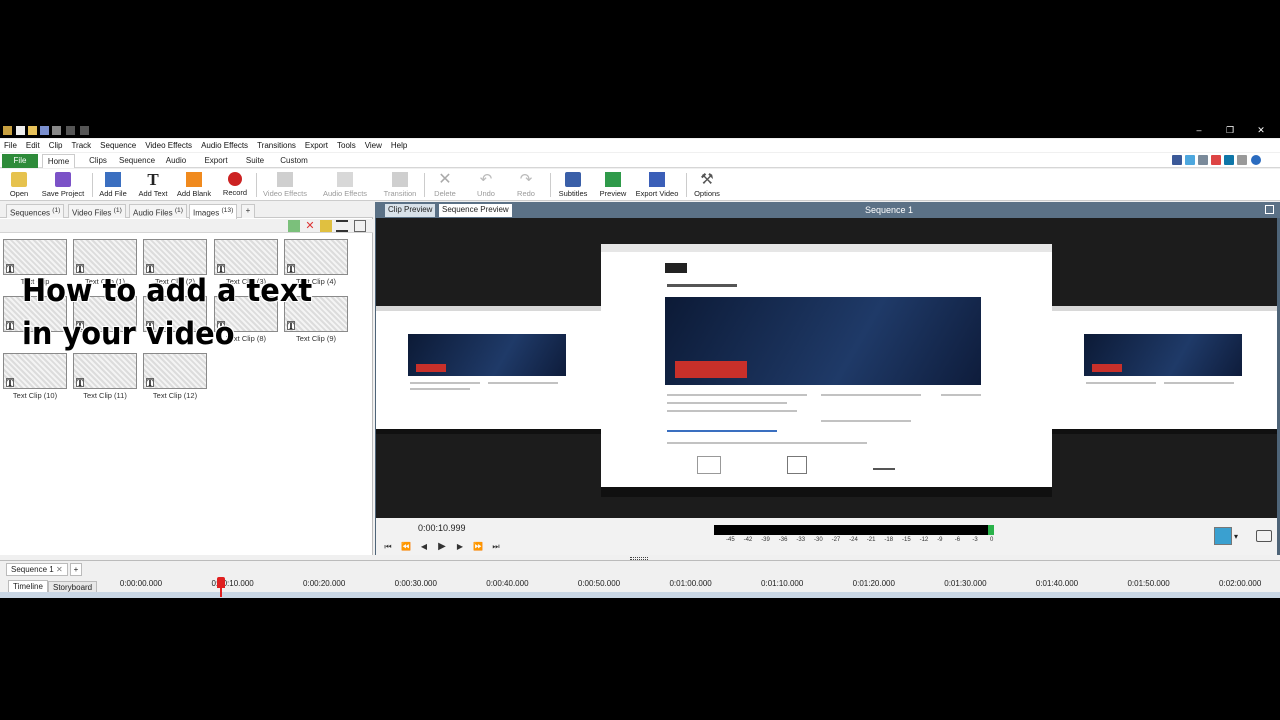  I want to click on save-icon, so click(44, 130).